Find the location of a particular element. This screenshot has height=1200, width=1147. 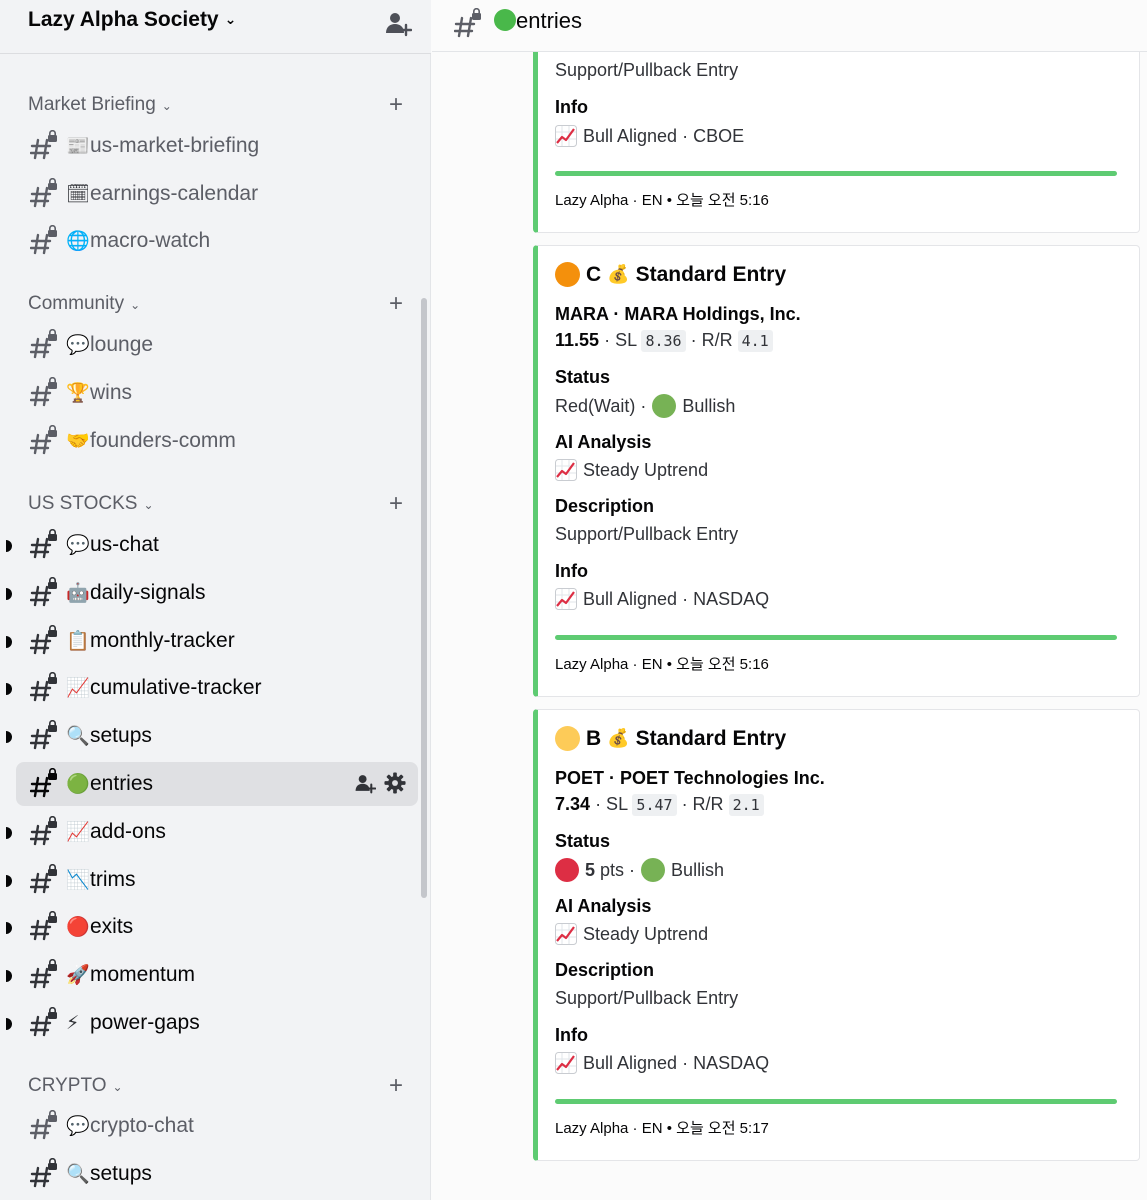

channel-name: momentum is located at coordinates (143, 974).